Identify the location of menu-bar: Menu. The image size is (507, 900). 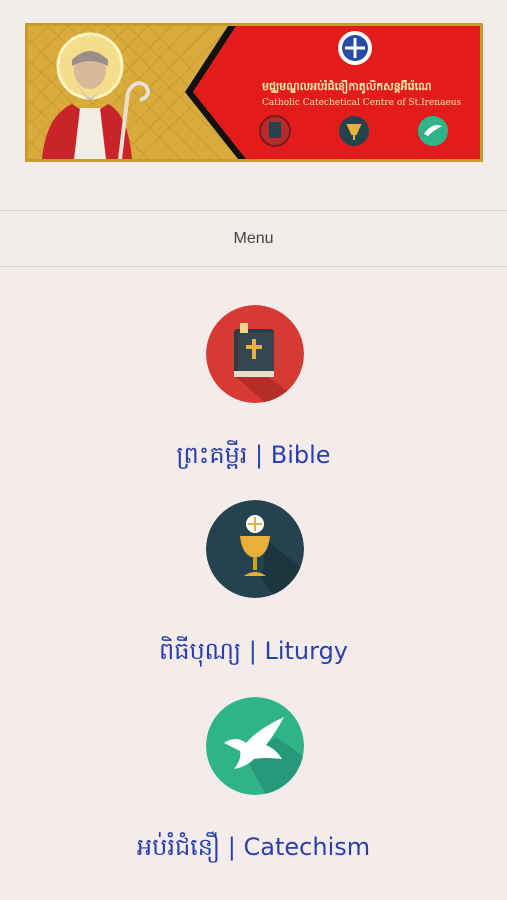
(253, 238).